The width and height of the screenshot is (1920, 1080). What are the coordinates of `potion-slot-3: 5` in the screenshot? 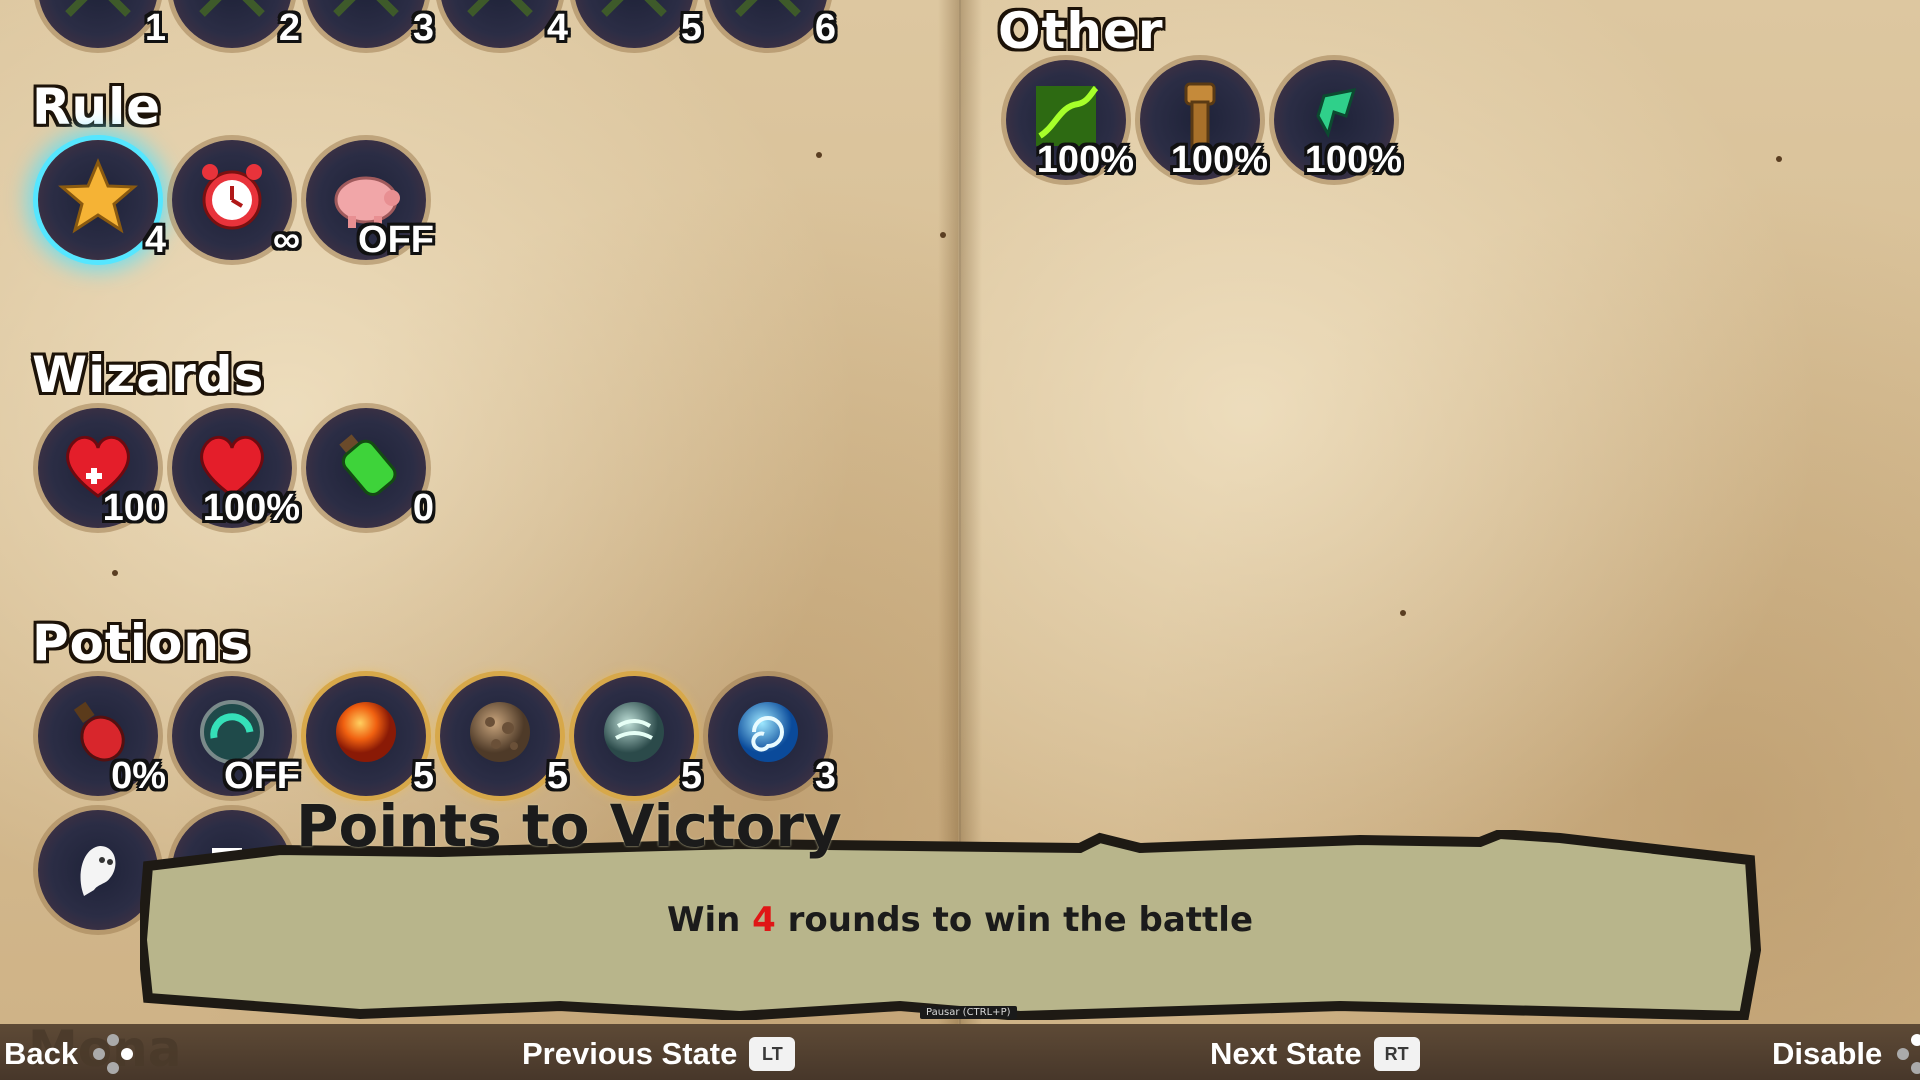 It's located at (370, 736).